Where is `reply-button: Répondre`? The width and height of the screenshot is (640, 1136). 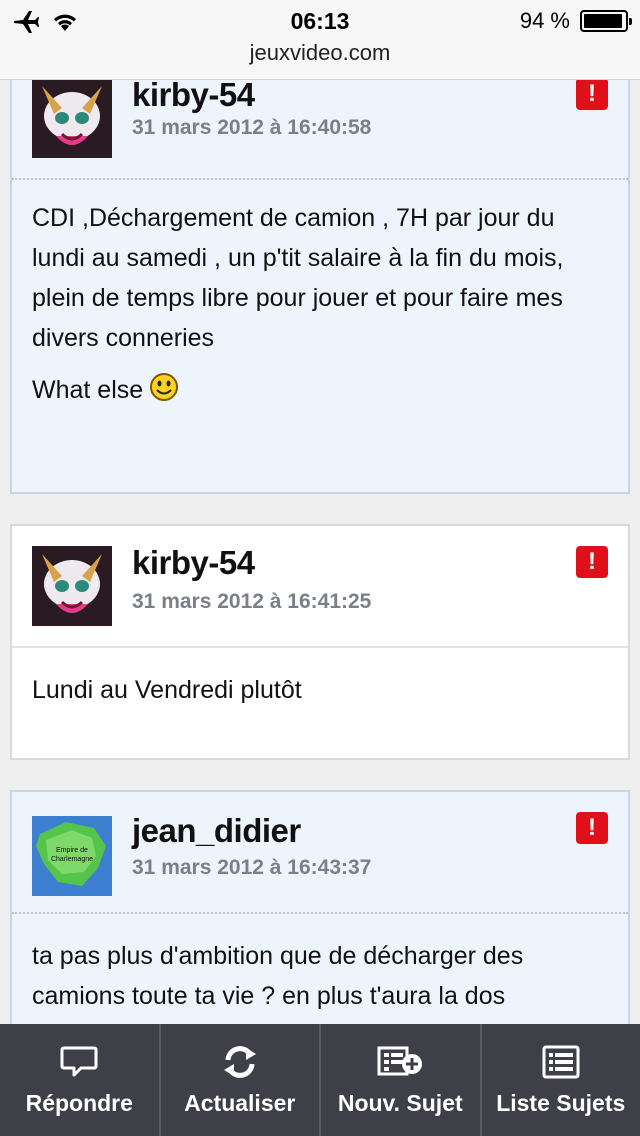 reply-button: Répondre is located at coordinates (79, 1080).